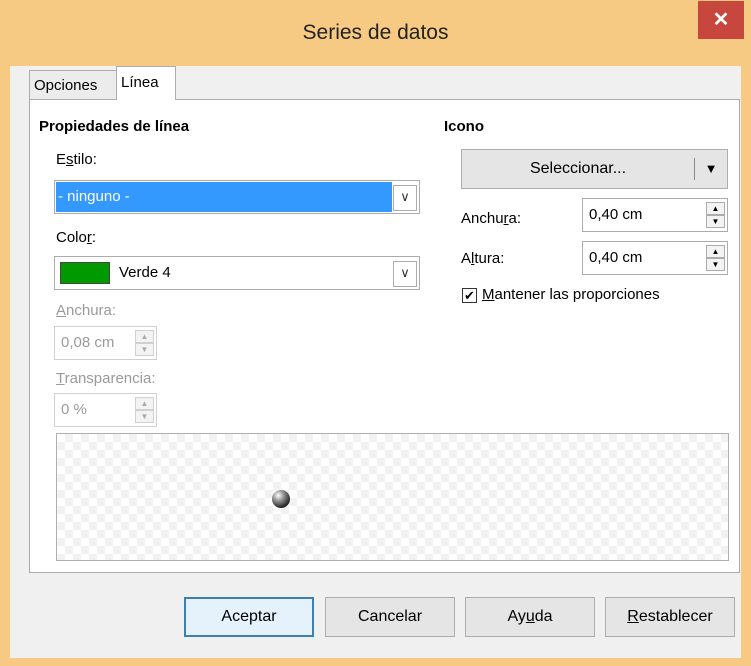 This screenshot has height=666, width=751. What do you see at coordinates (106, 378) in the screenshot?
I see `transparency-label: Transparencia:` at bounding box center [106, 378].